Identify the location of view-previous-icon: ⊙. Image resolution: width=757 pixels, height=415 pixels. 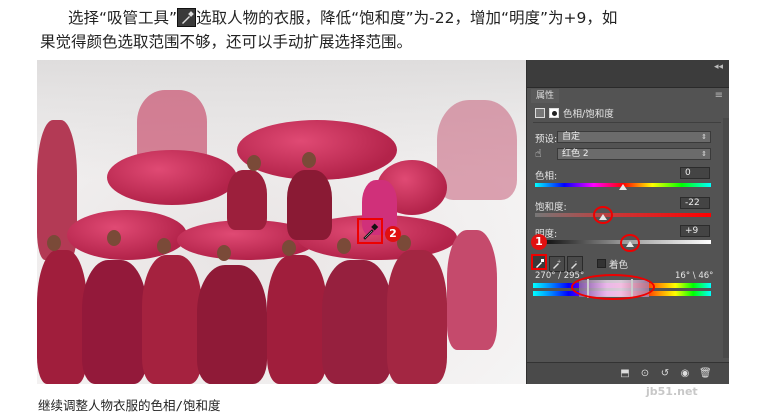
(645, 373).